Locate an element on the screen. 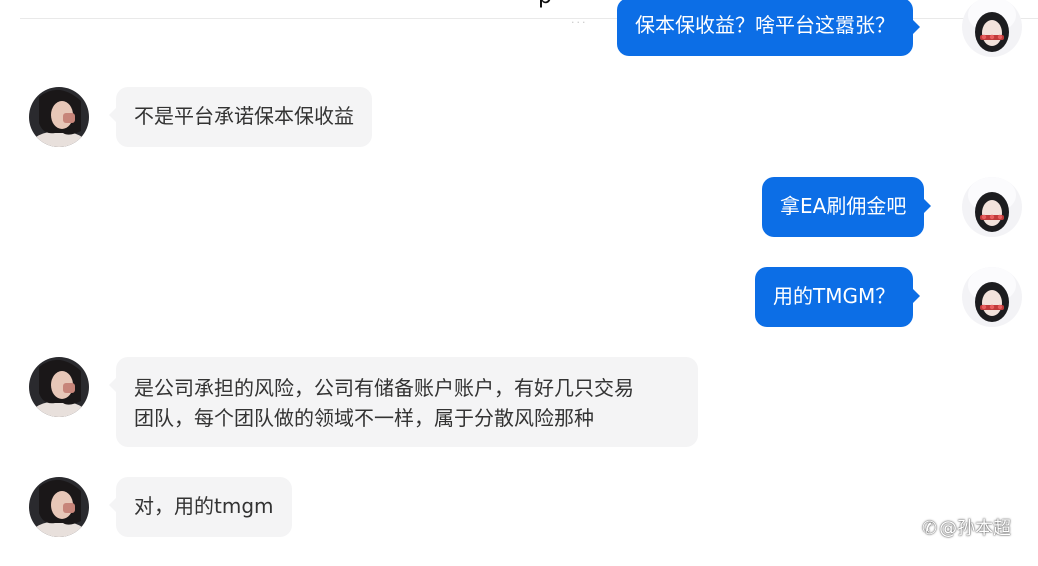 The width and height of the screenshot is (1038, 566). outgoing-message-bubble: 保本保收益？啥平台这嚣张？ is located at coordinates (768, 28).